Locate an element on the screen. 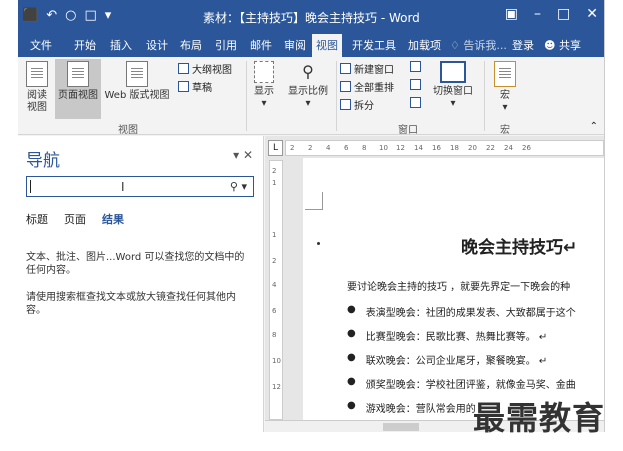 Image resolution: width=623 pixels, height=451 pixels. list-item: ● 游戏晚会：营队常会用的 is located at coordinates (411, 407).